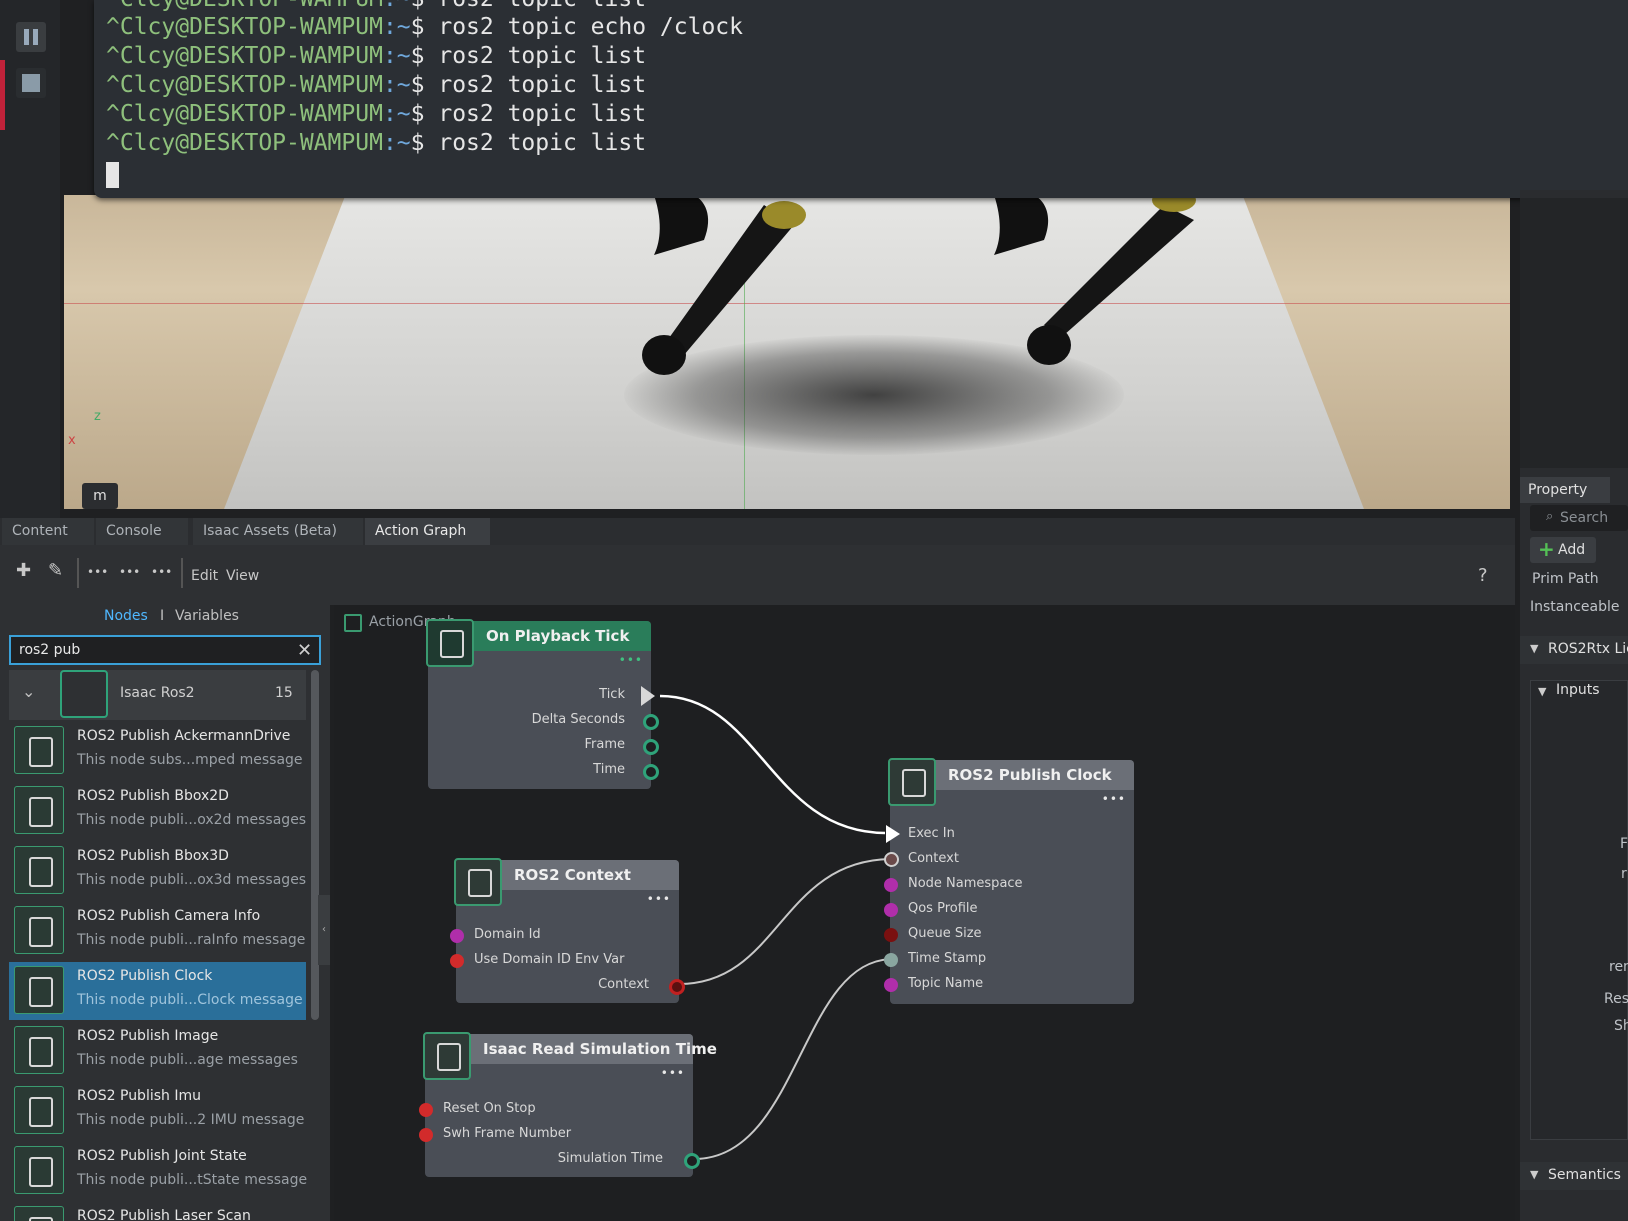 This screenshot has height=1221, width=1628. What do you see at coordinates (72, 440) in the screenshot?
I see `axis-x-label: x` at bounding box center [72, 440].